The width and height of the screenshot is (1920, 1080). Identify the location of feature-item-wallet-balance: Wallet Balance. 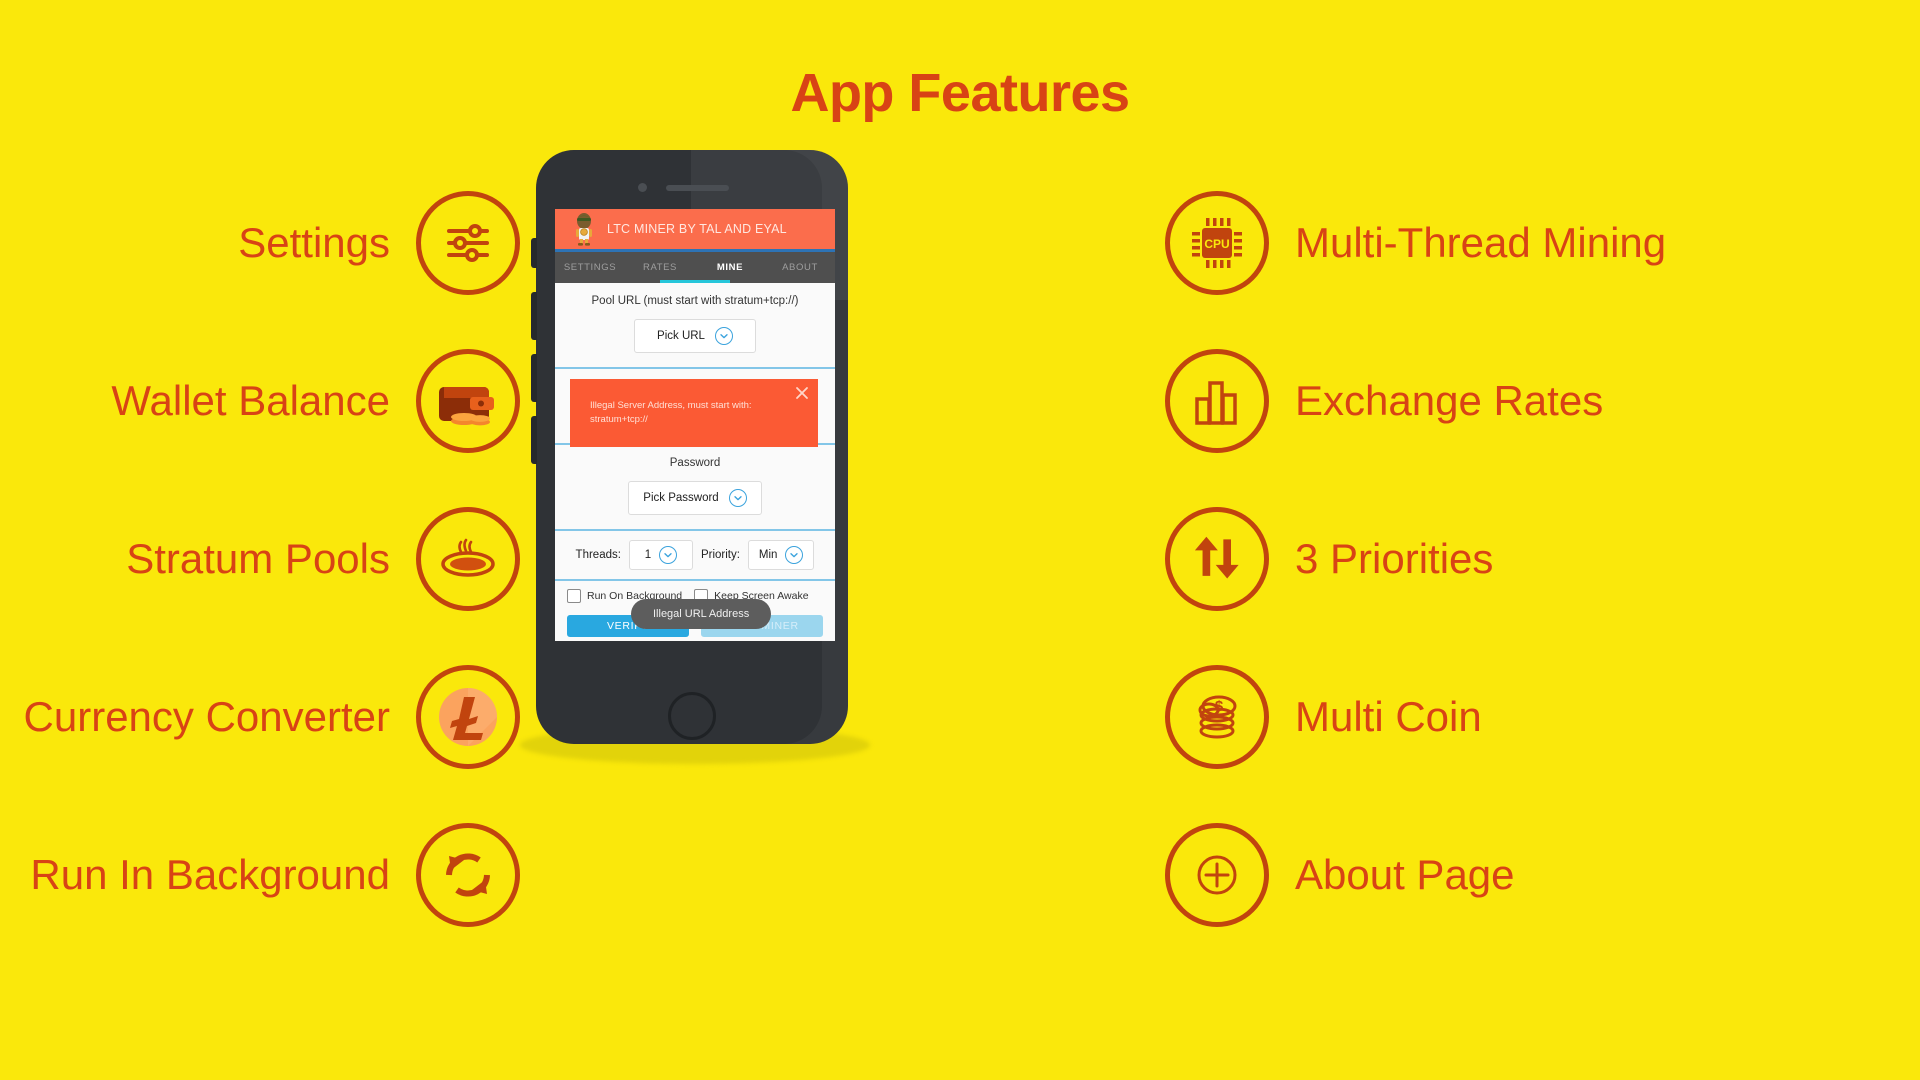
(260, 401).